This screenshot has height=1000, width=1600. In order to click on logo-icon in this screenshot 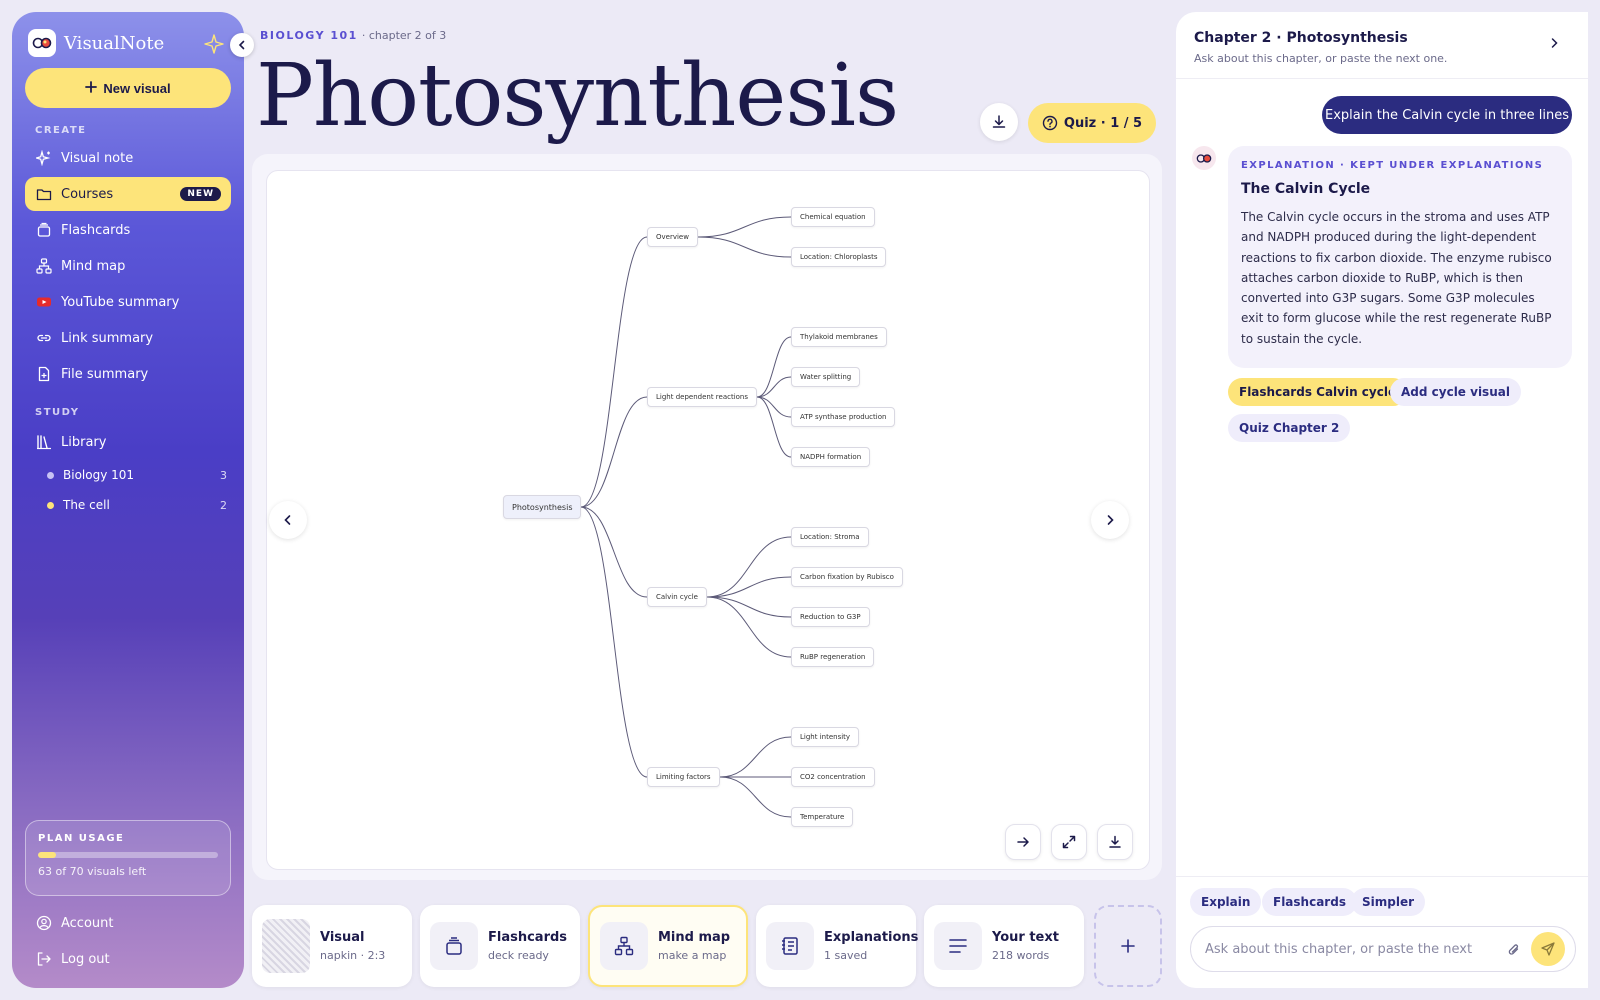, I will do `click(1204, 158)`.